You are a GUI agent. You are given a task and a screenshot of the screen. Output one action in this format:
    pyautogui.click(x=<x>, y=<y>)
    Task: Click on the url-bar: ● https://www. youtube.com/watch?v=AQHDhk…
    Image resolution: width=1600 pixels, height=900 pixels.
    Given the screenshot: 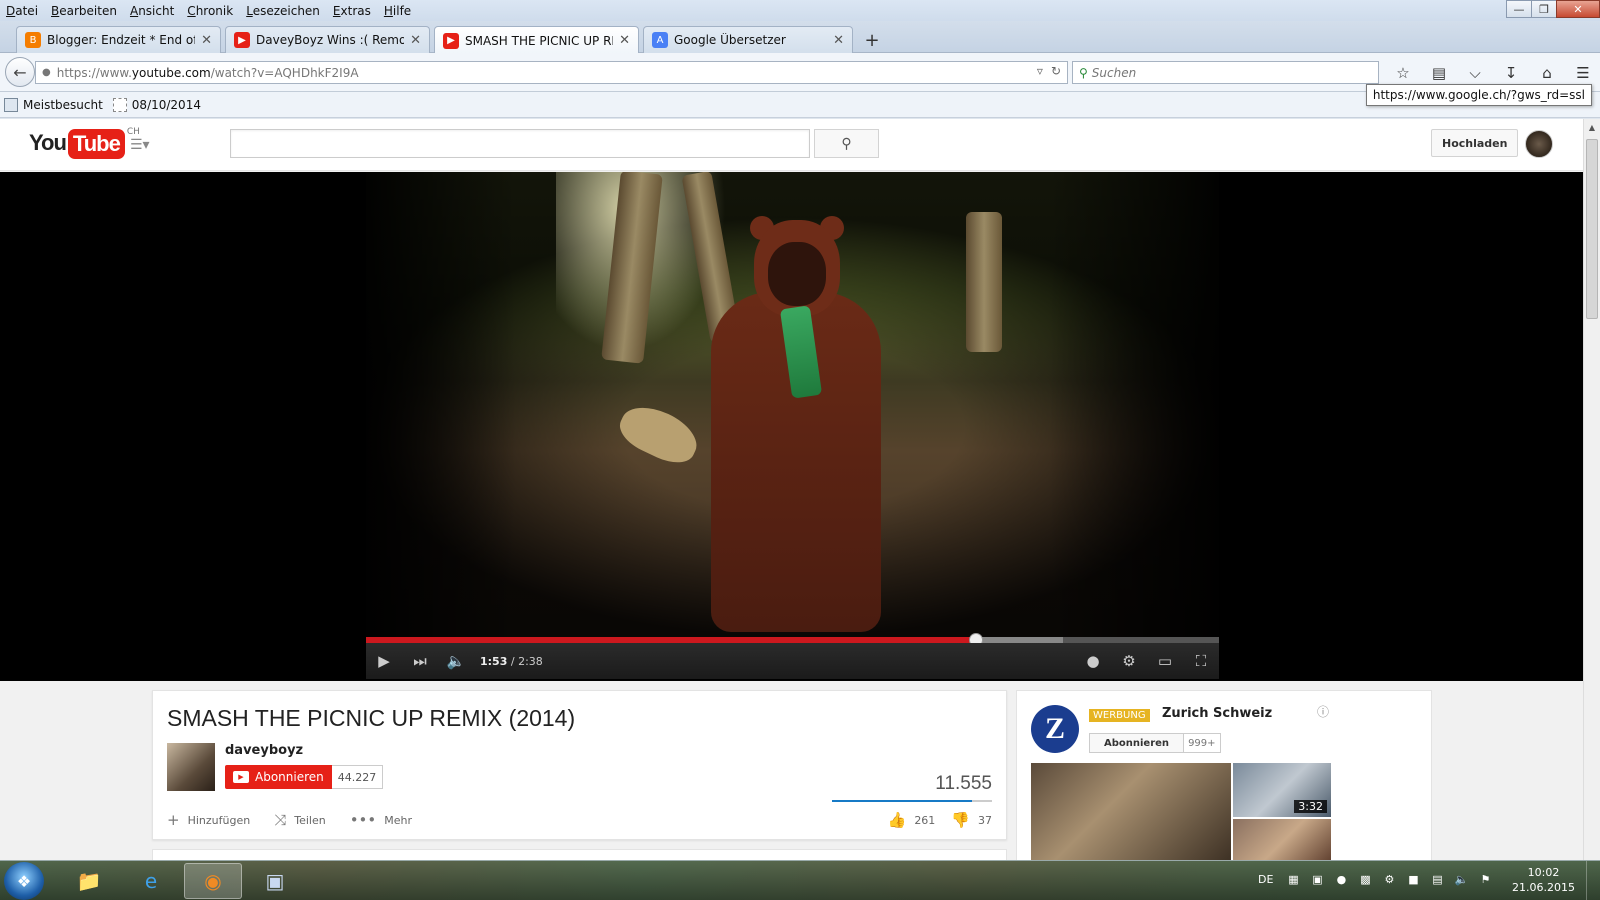 What is the action you would take?
    pyautogui.click(x=551, y=72)
    